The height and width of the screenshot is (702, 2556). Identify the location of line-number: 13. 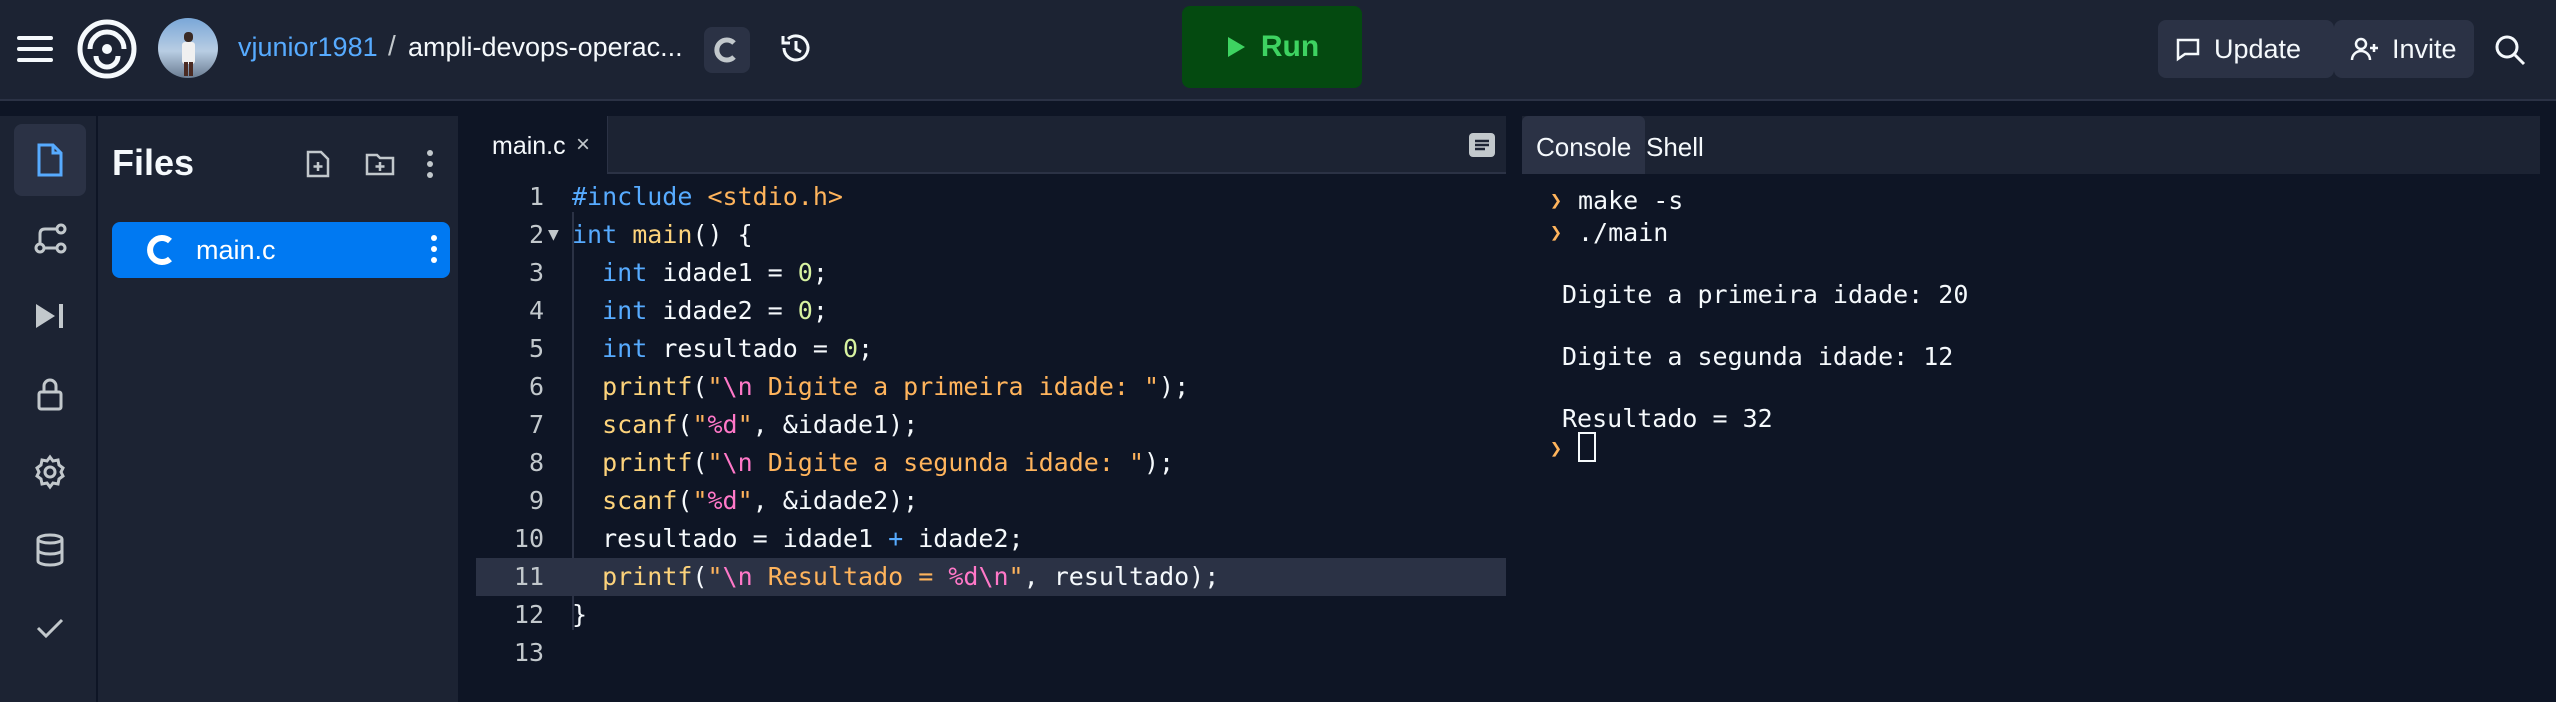
(528, 652).